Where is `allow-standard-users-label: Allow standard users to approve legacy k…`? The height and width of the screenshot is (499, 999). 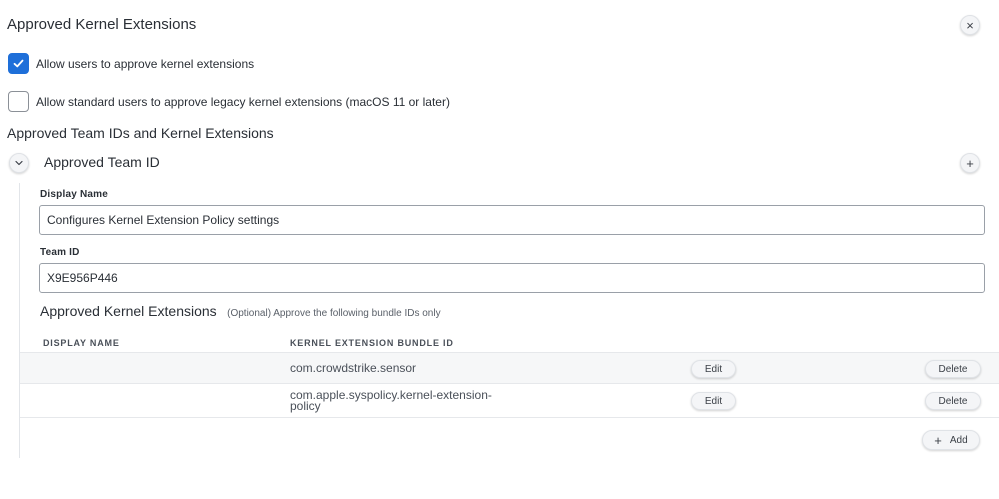 allow-standard-users-label: Allow standard users to approve legacy k… is located at coordinates (243, 102).